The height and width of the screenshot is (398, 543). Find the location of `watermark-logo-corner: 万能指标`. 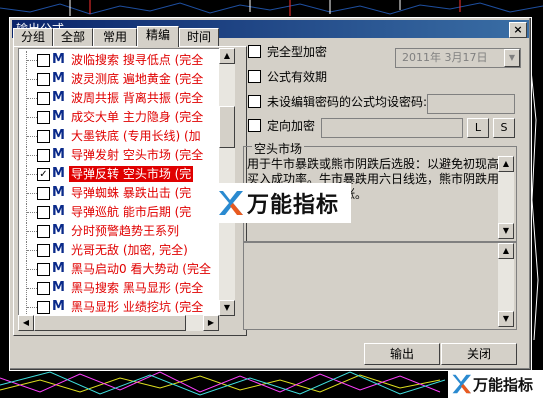

watermark-logo-corner: 万能指标 is located at coordinates (495, 384).